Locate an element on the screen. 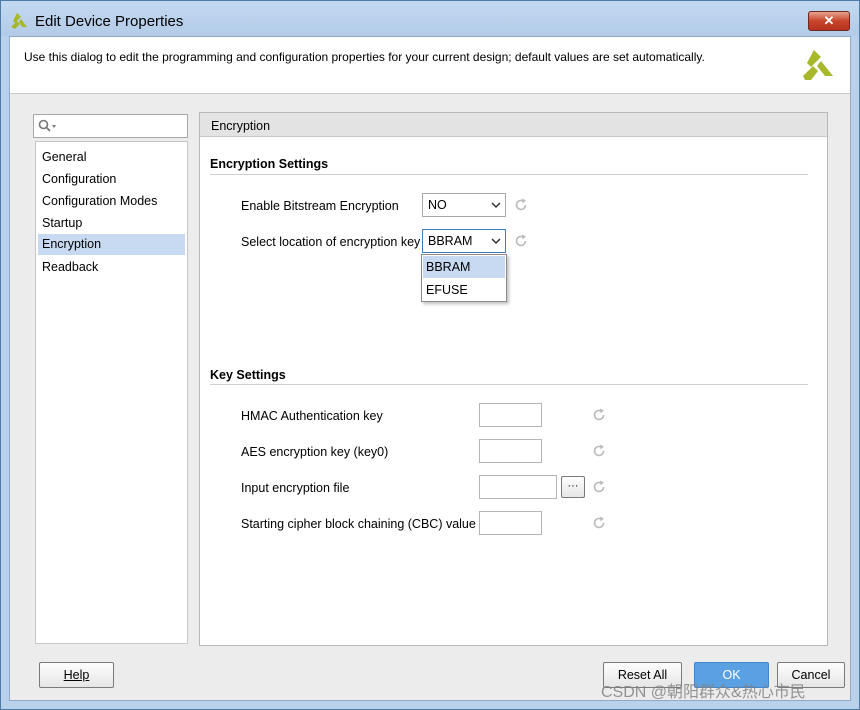 The image size is (860, 710). encryption-file-label: Input encryption file is located at coordinates (295, 488).